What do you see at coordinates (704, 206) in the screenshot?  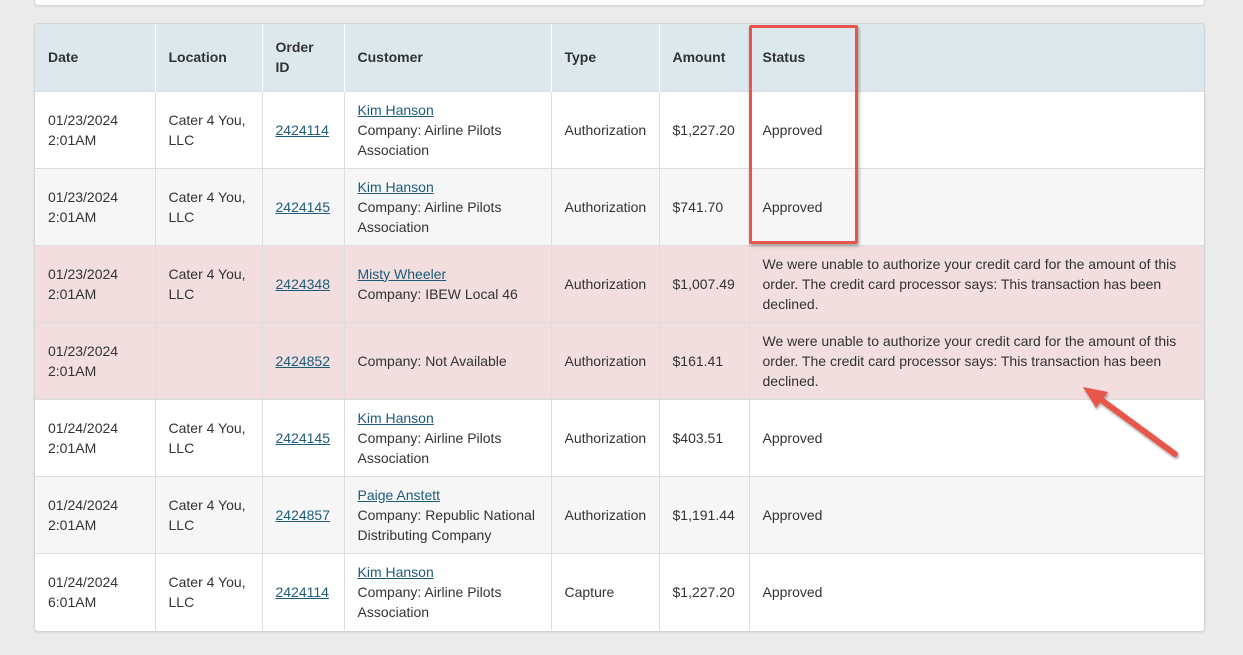 I see `cell-amount: $741.70` at bounding box center [704, 206].